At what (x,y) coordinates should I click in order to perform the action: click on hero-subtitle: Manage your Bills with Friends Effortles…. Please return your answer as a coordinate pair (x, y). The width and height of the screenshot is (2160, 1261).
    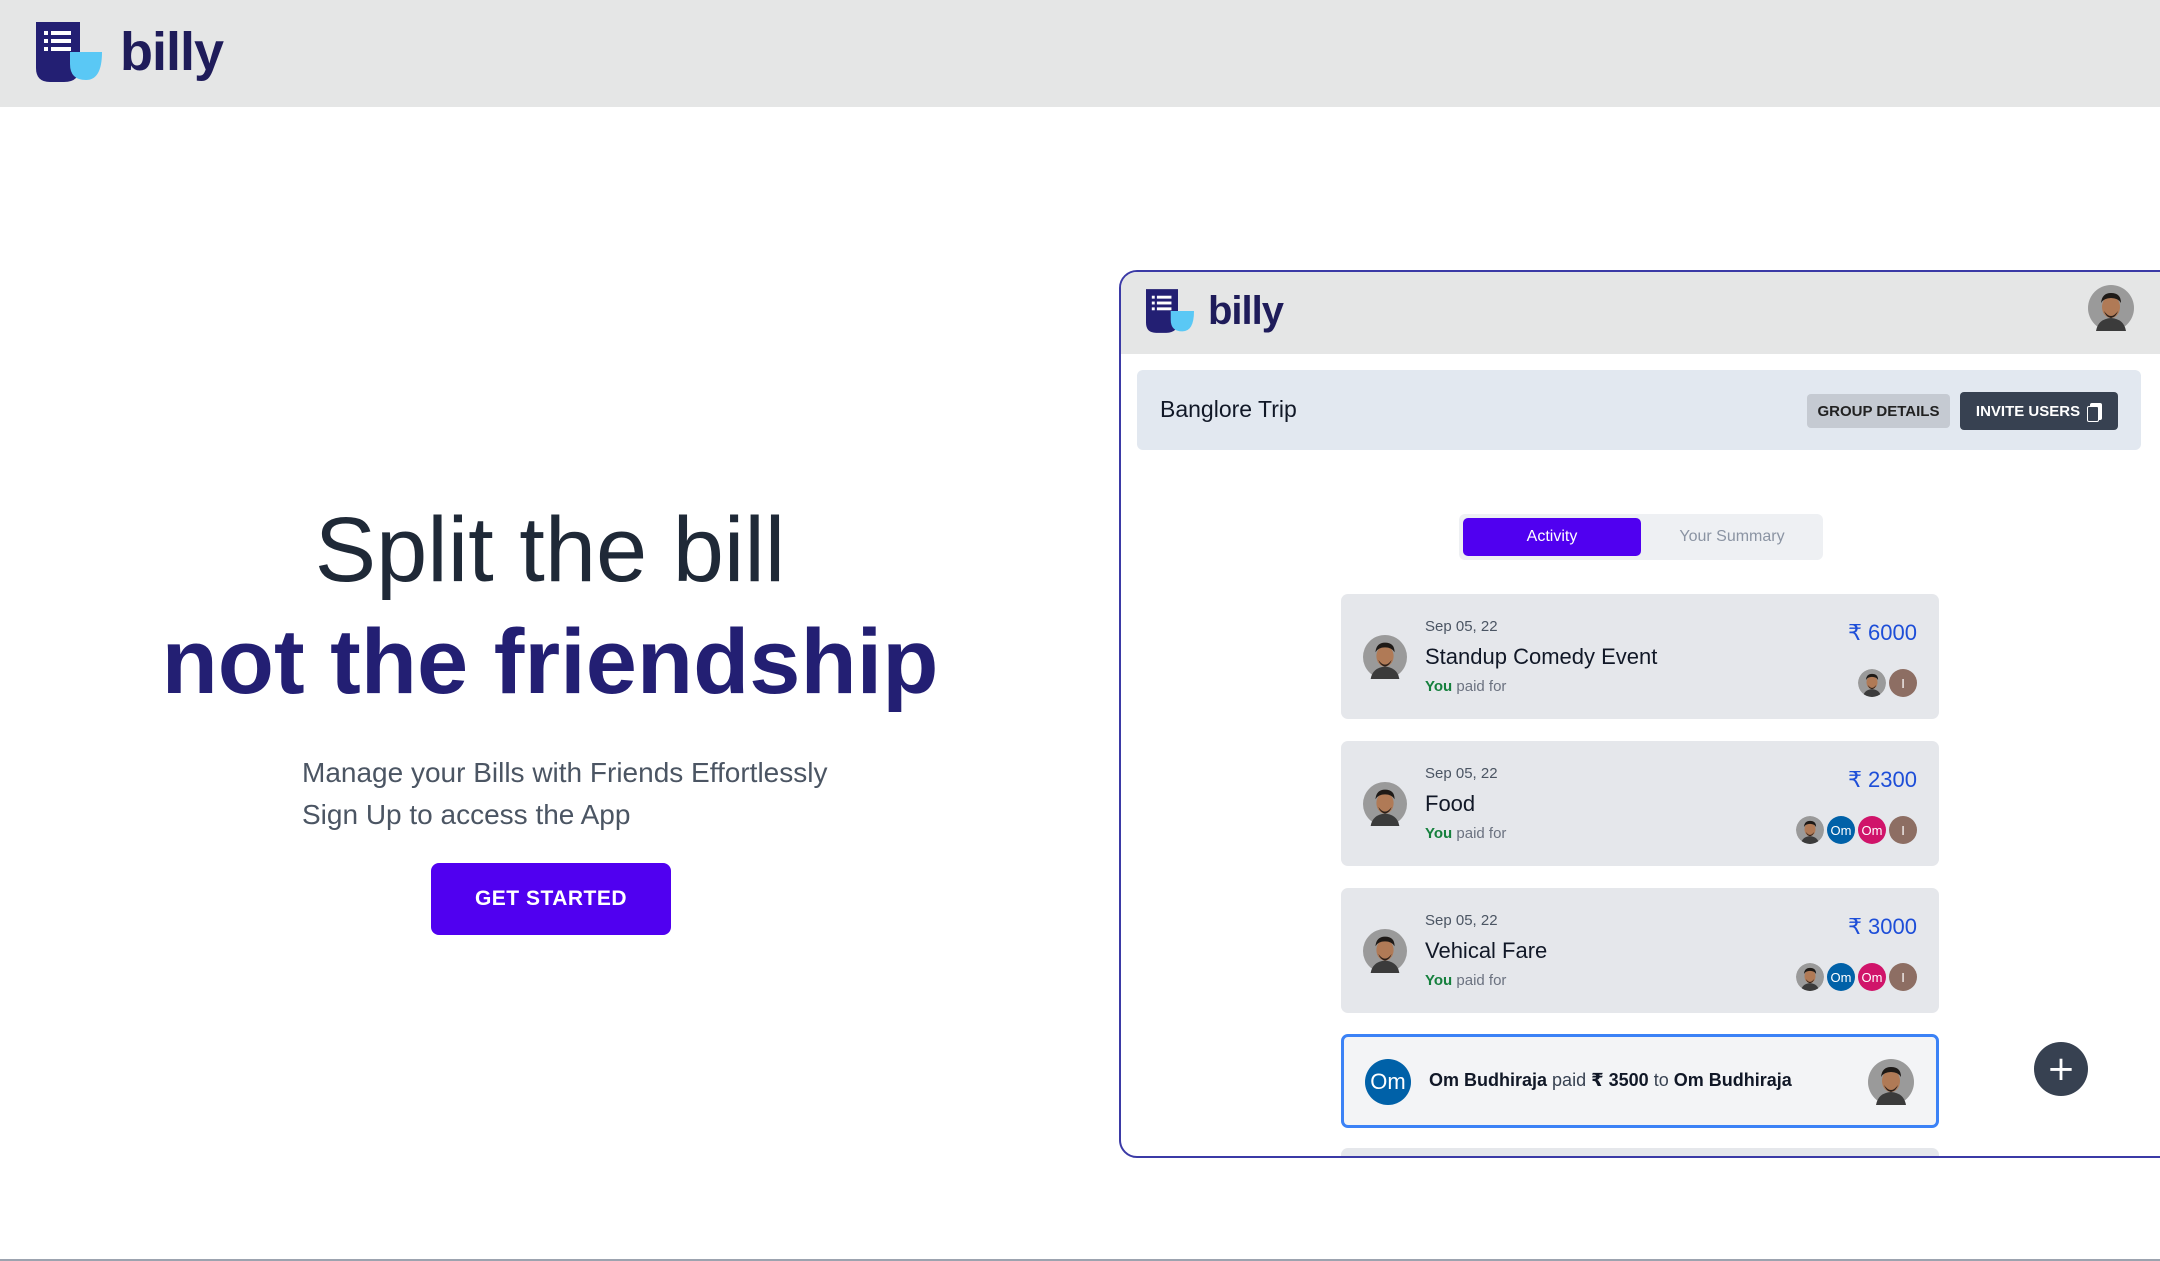
    Looking at the image, I should click on (564, 794).